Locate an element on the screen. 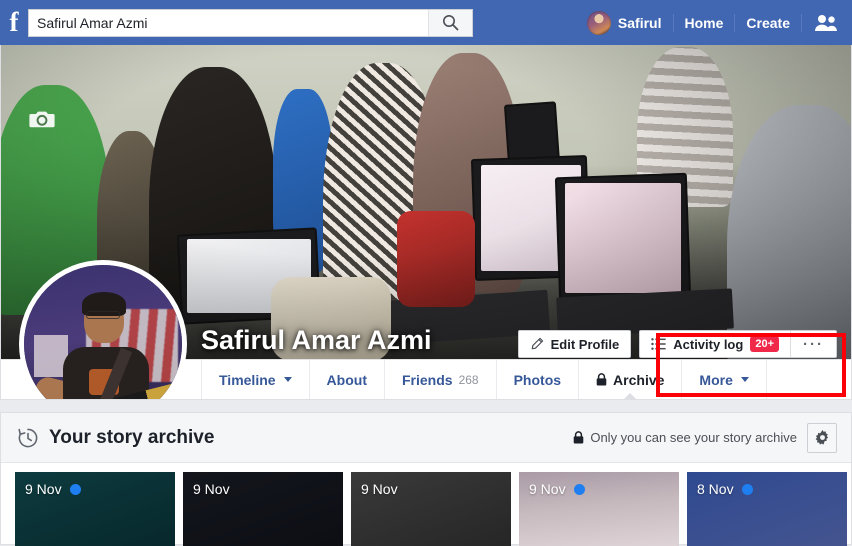 This screenshot has width=852, height=546. edit-profile-label: Edit Profile is located at coordinates (585, 344).